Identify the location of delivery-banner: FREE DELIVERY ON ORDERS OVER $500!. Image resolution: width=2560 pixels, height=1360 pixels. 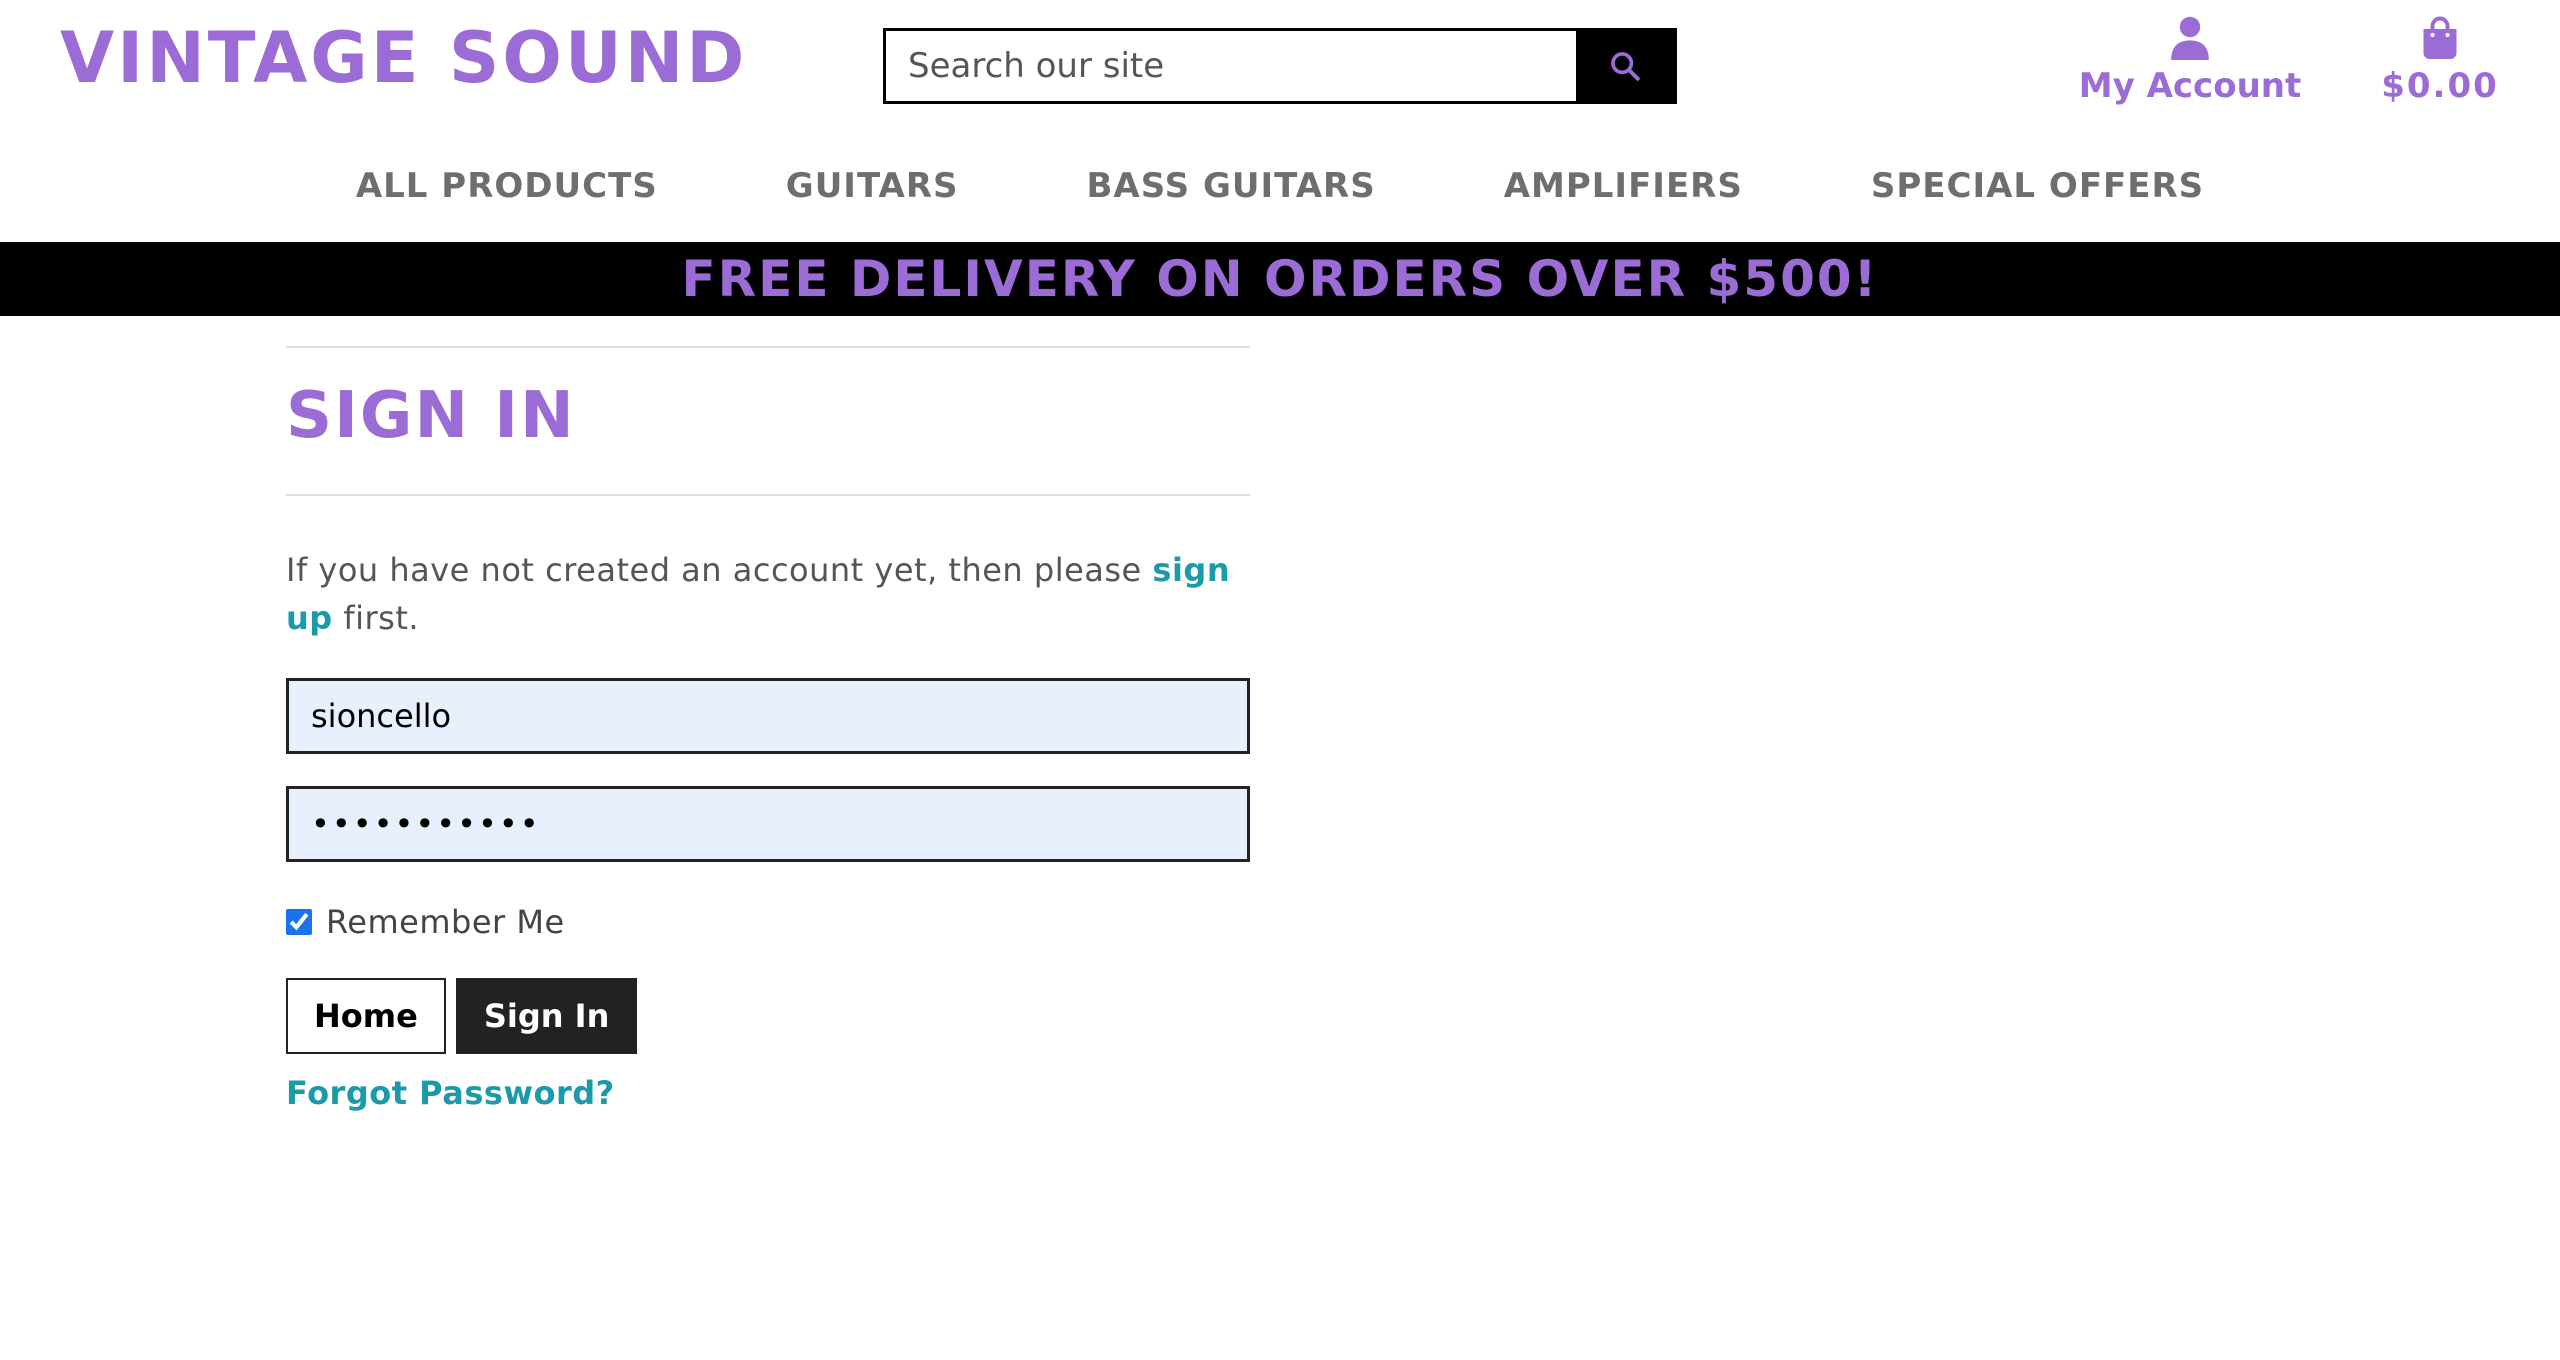
(1280, 279).